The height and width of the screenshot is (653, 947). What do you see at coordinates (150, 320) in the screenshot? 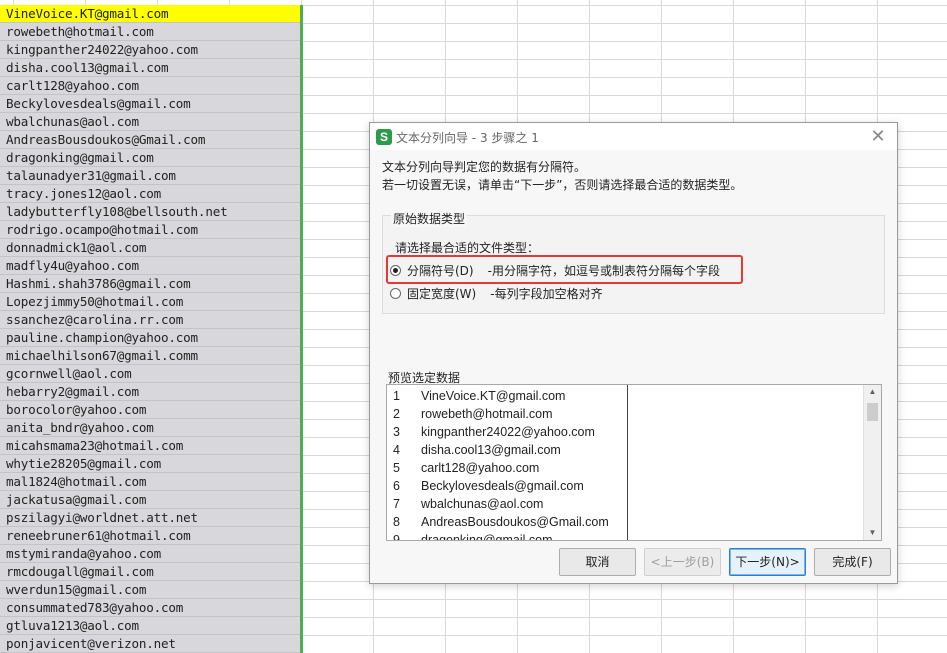
I see `cell-a: ssanchez@carolina.rr.com` at bounding box center [150, 320].